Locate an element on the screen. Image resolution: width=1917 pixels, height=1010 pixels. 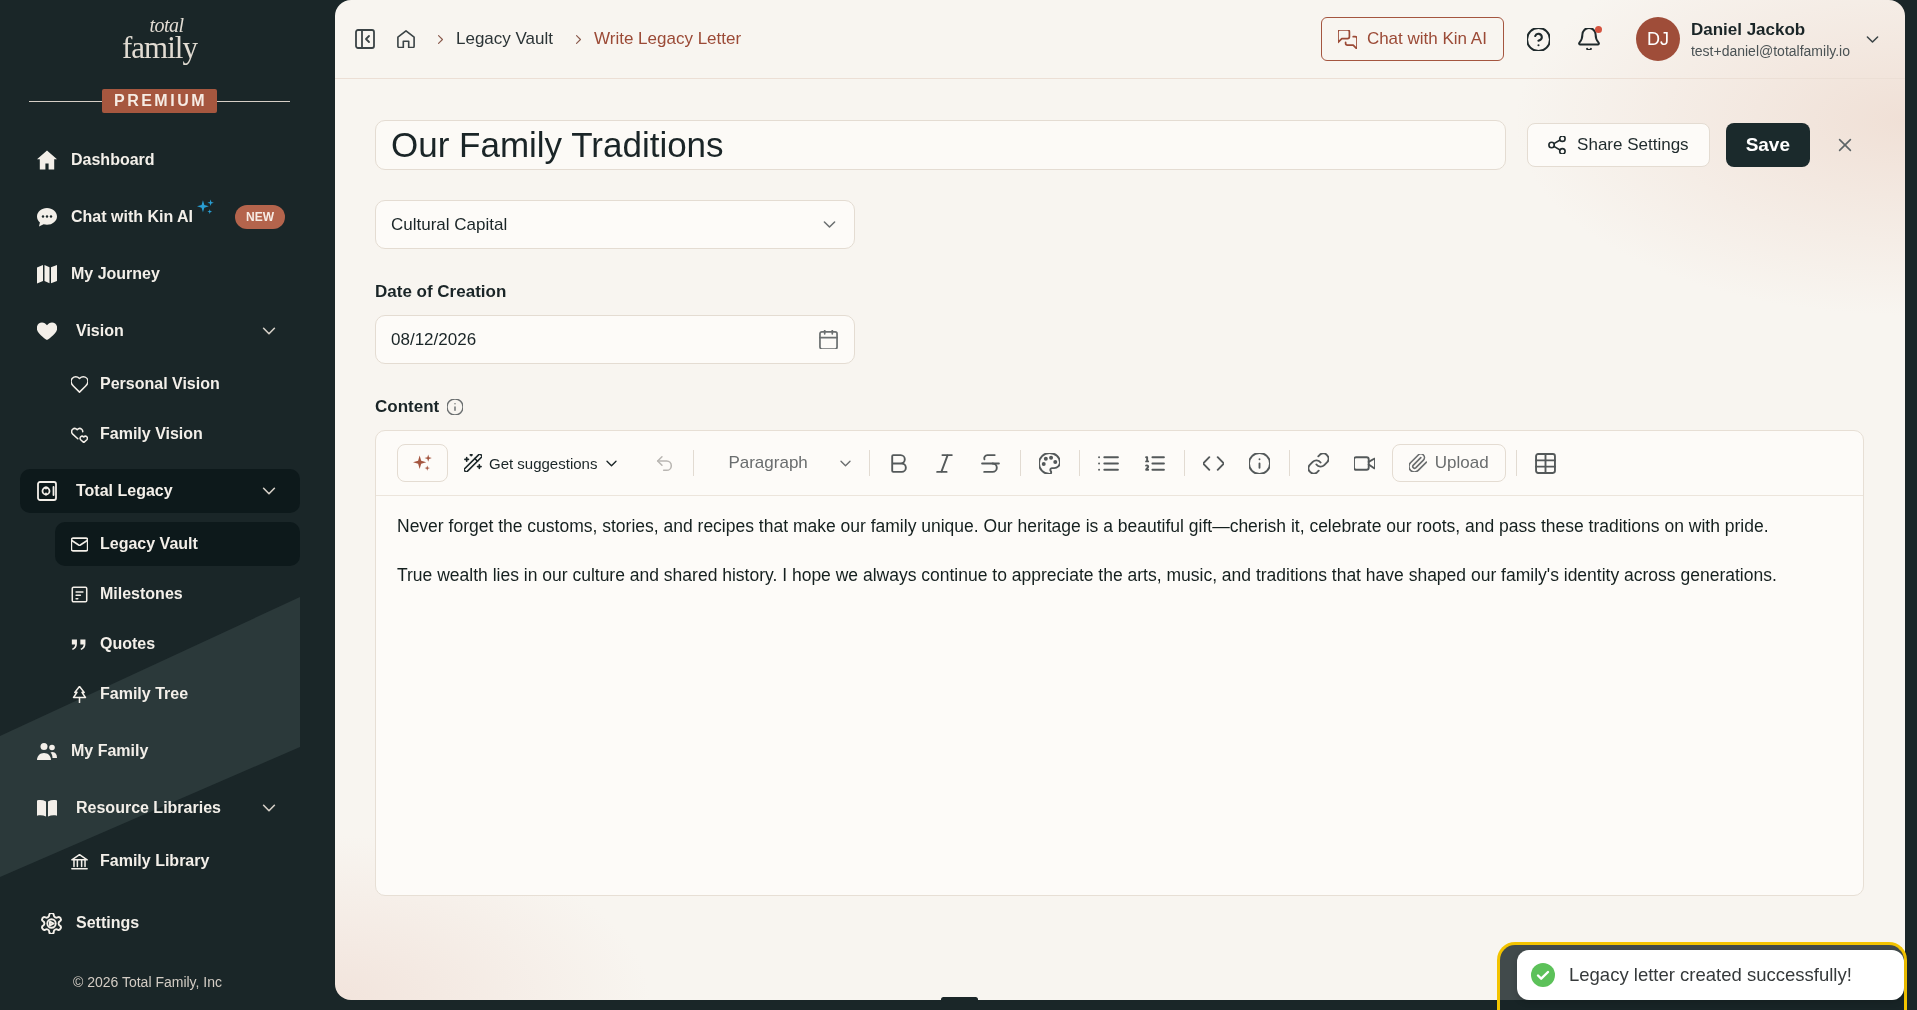
book-icon is located at coordinates (47, 808).